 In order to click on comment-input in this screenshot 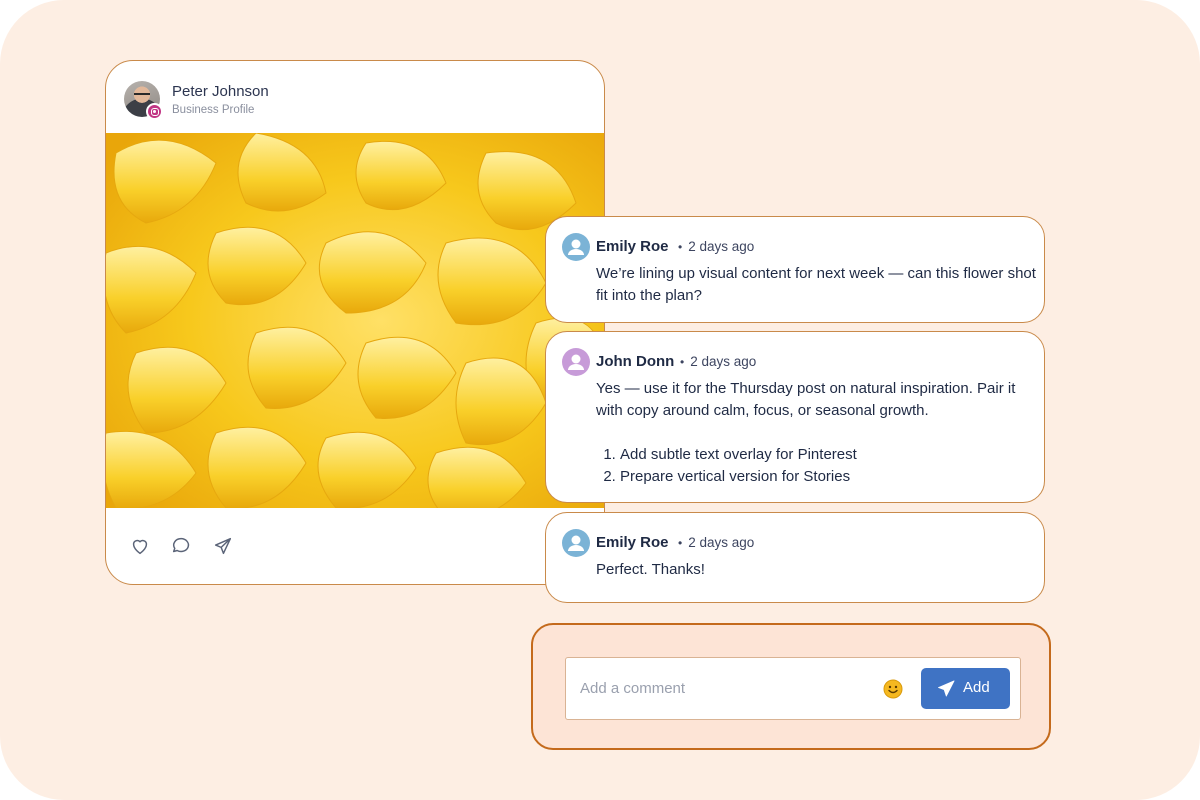, I will do `click(725, 688)`.